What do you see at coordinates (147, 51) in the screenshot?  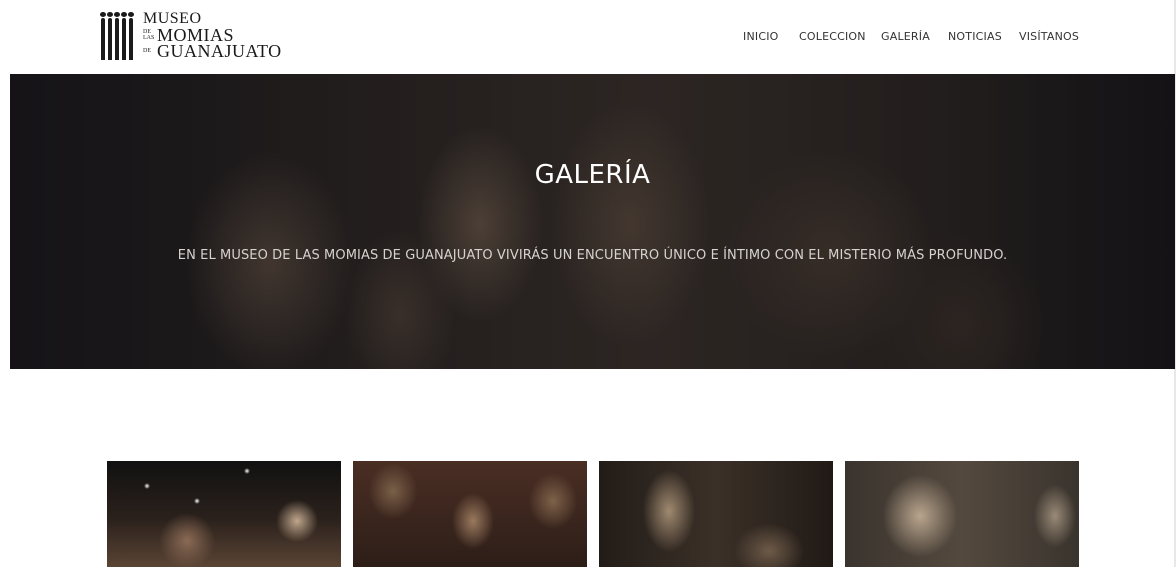 I see `logo-de-2: DE` at bounding box center [147, 51].